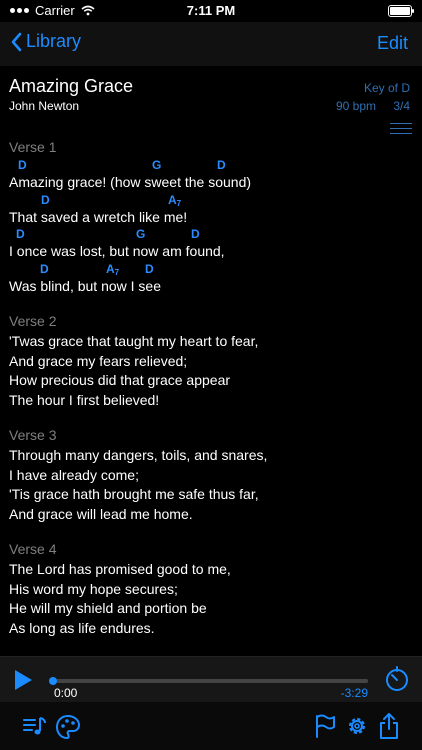 The height and width of the screenshot is (750, 422). I want to click on theme-button, so click(68, 729).